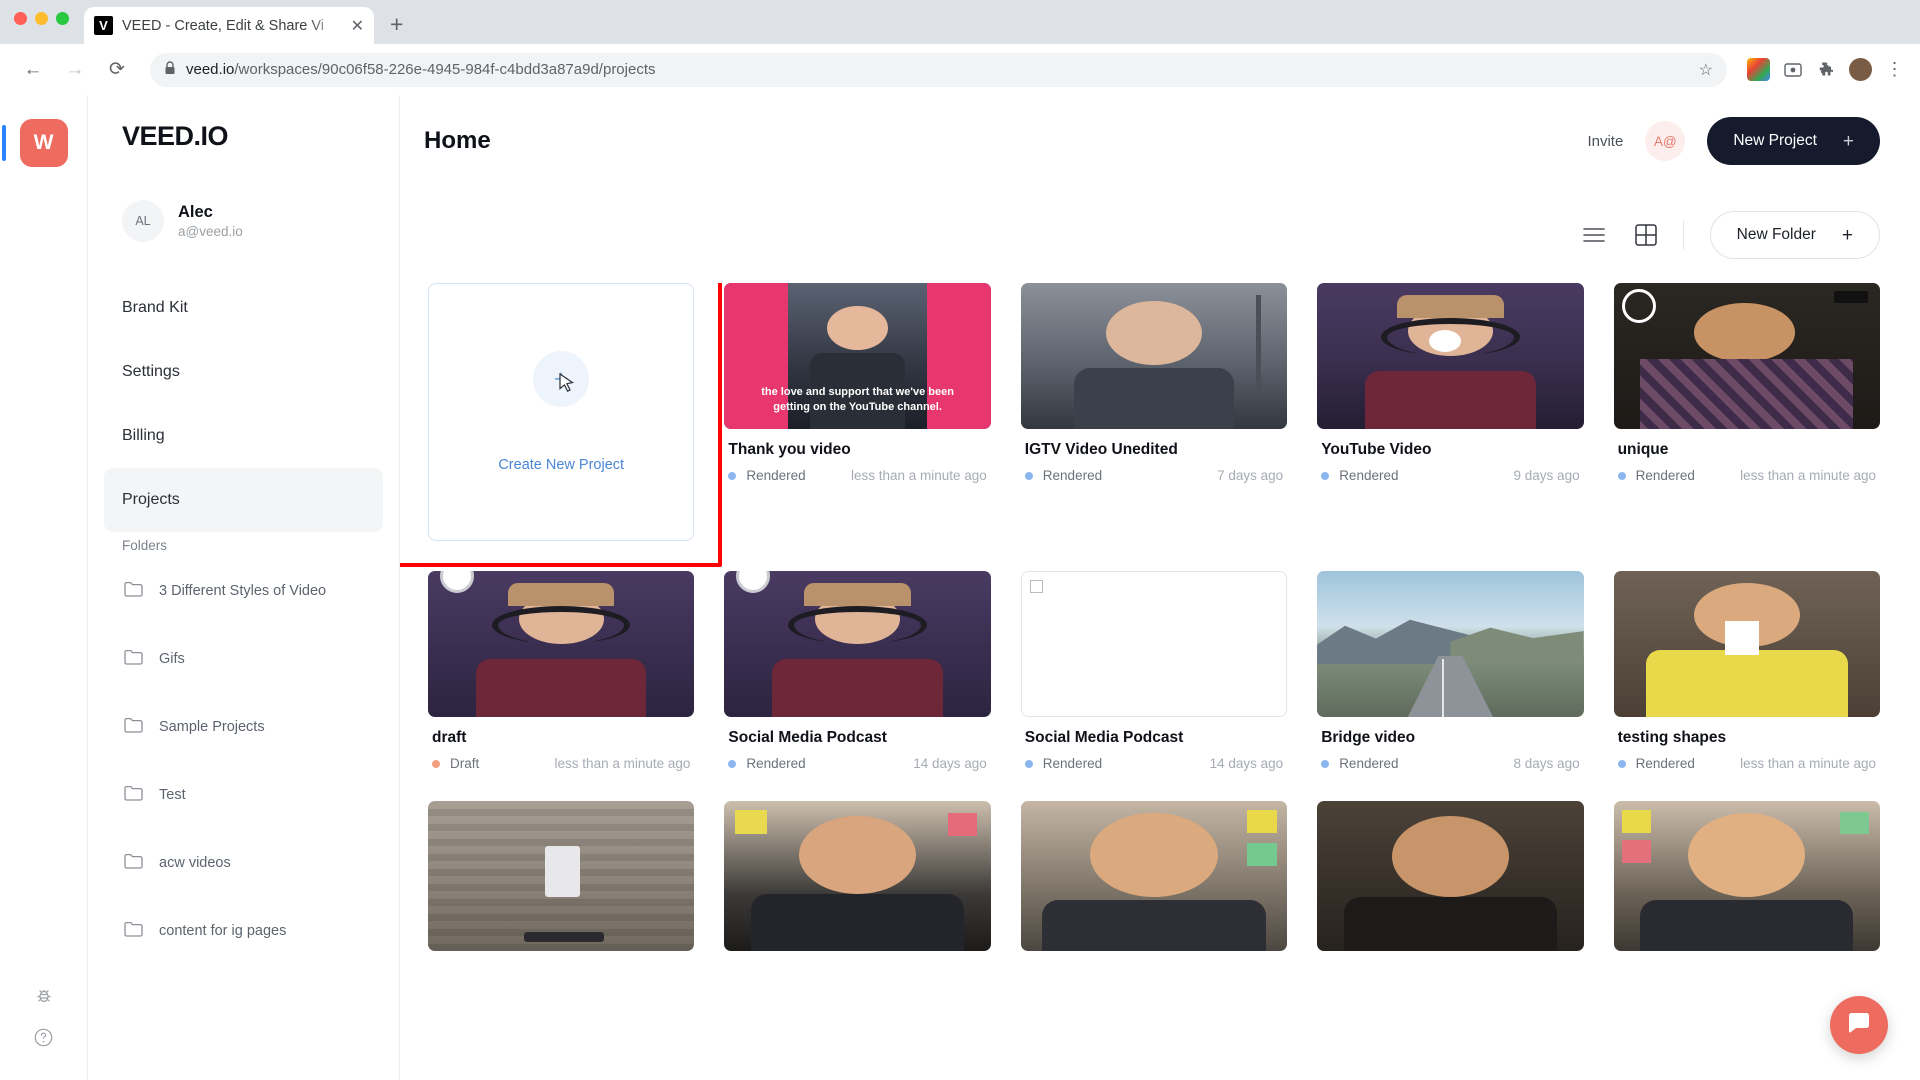 The height and width of the screenshot is (1080, 1920). What do you see at coordinates (1746, 412) in the screenshot?
I see `project-card: unique Rendered less than a minute ago` at bounding box center [1746, 412].